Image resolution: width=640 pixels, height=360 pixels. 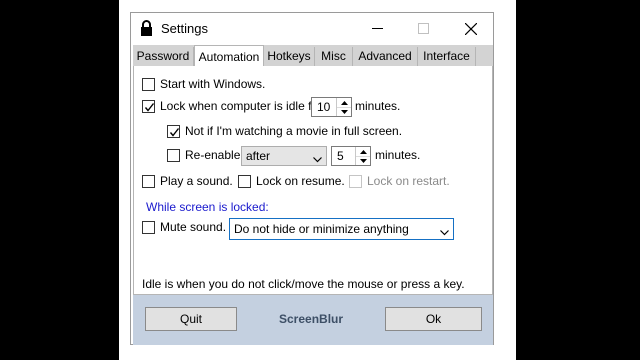 I want to click on mute-sound-checkbox, so click(x=148, y=227).